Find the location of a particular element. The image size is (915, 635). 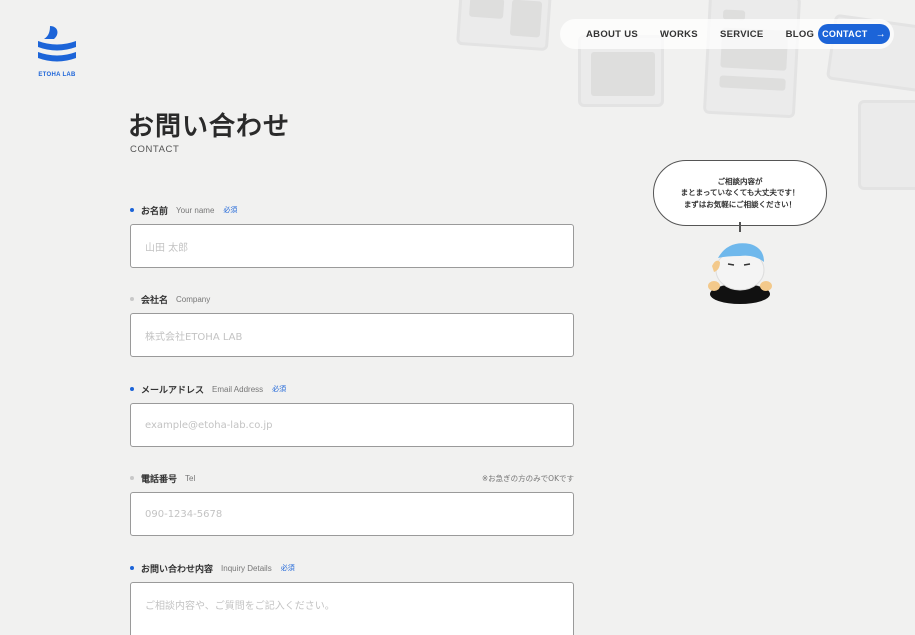

field-label-ja: メールアドレス is located at coordinates (173, 390).